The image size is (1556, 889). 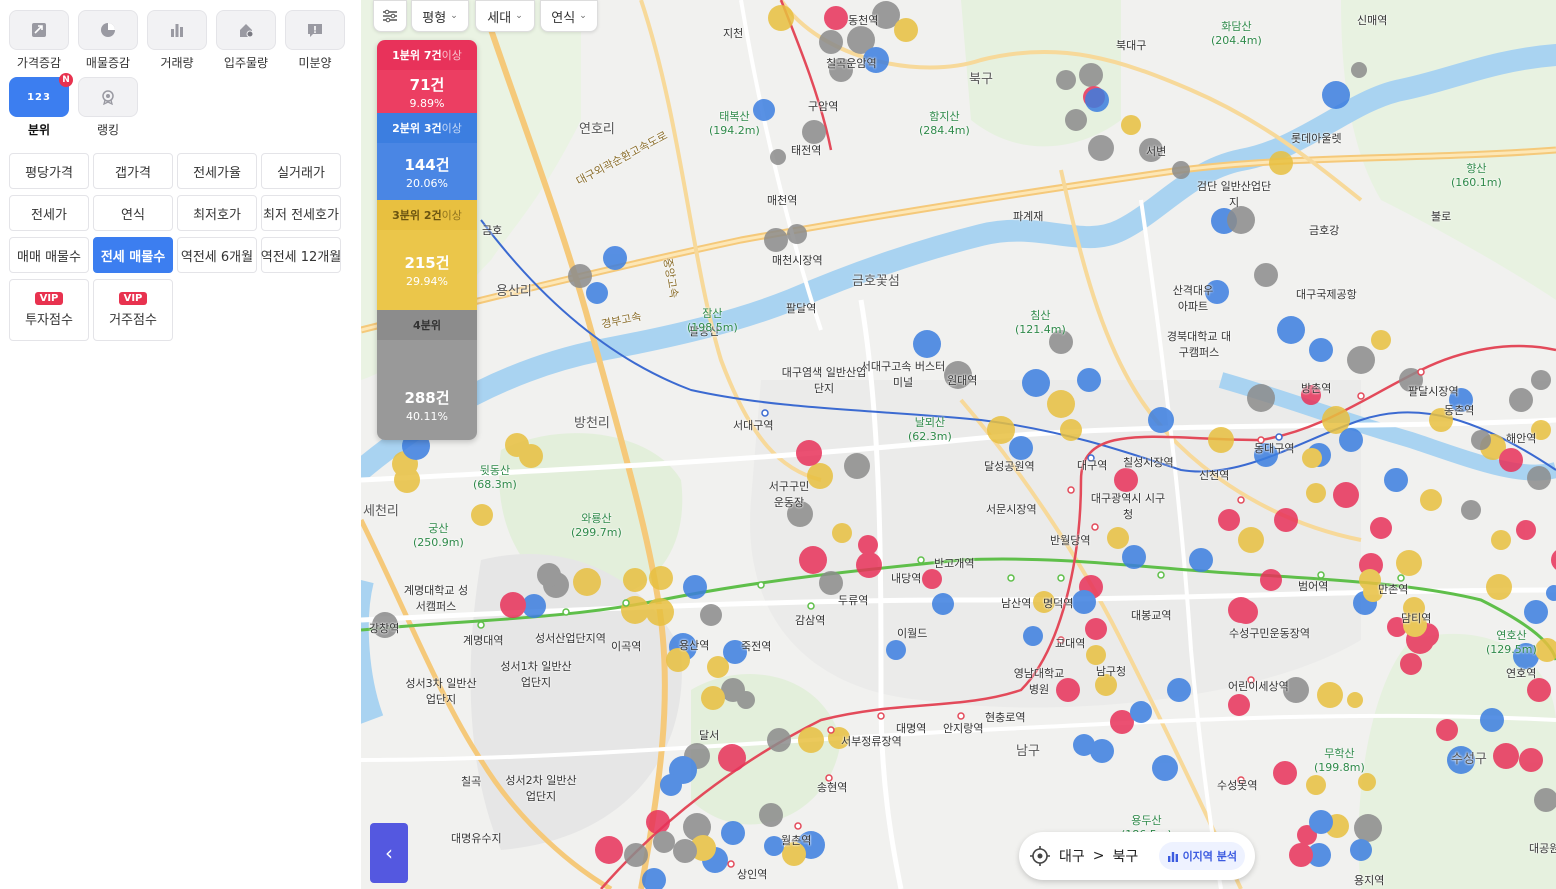 I want to click on price-change-icon, so click(x=39, y=30).